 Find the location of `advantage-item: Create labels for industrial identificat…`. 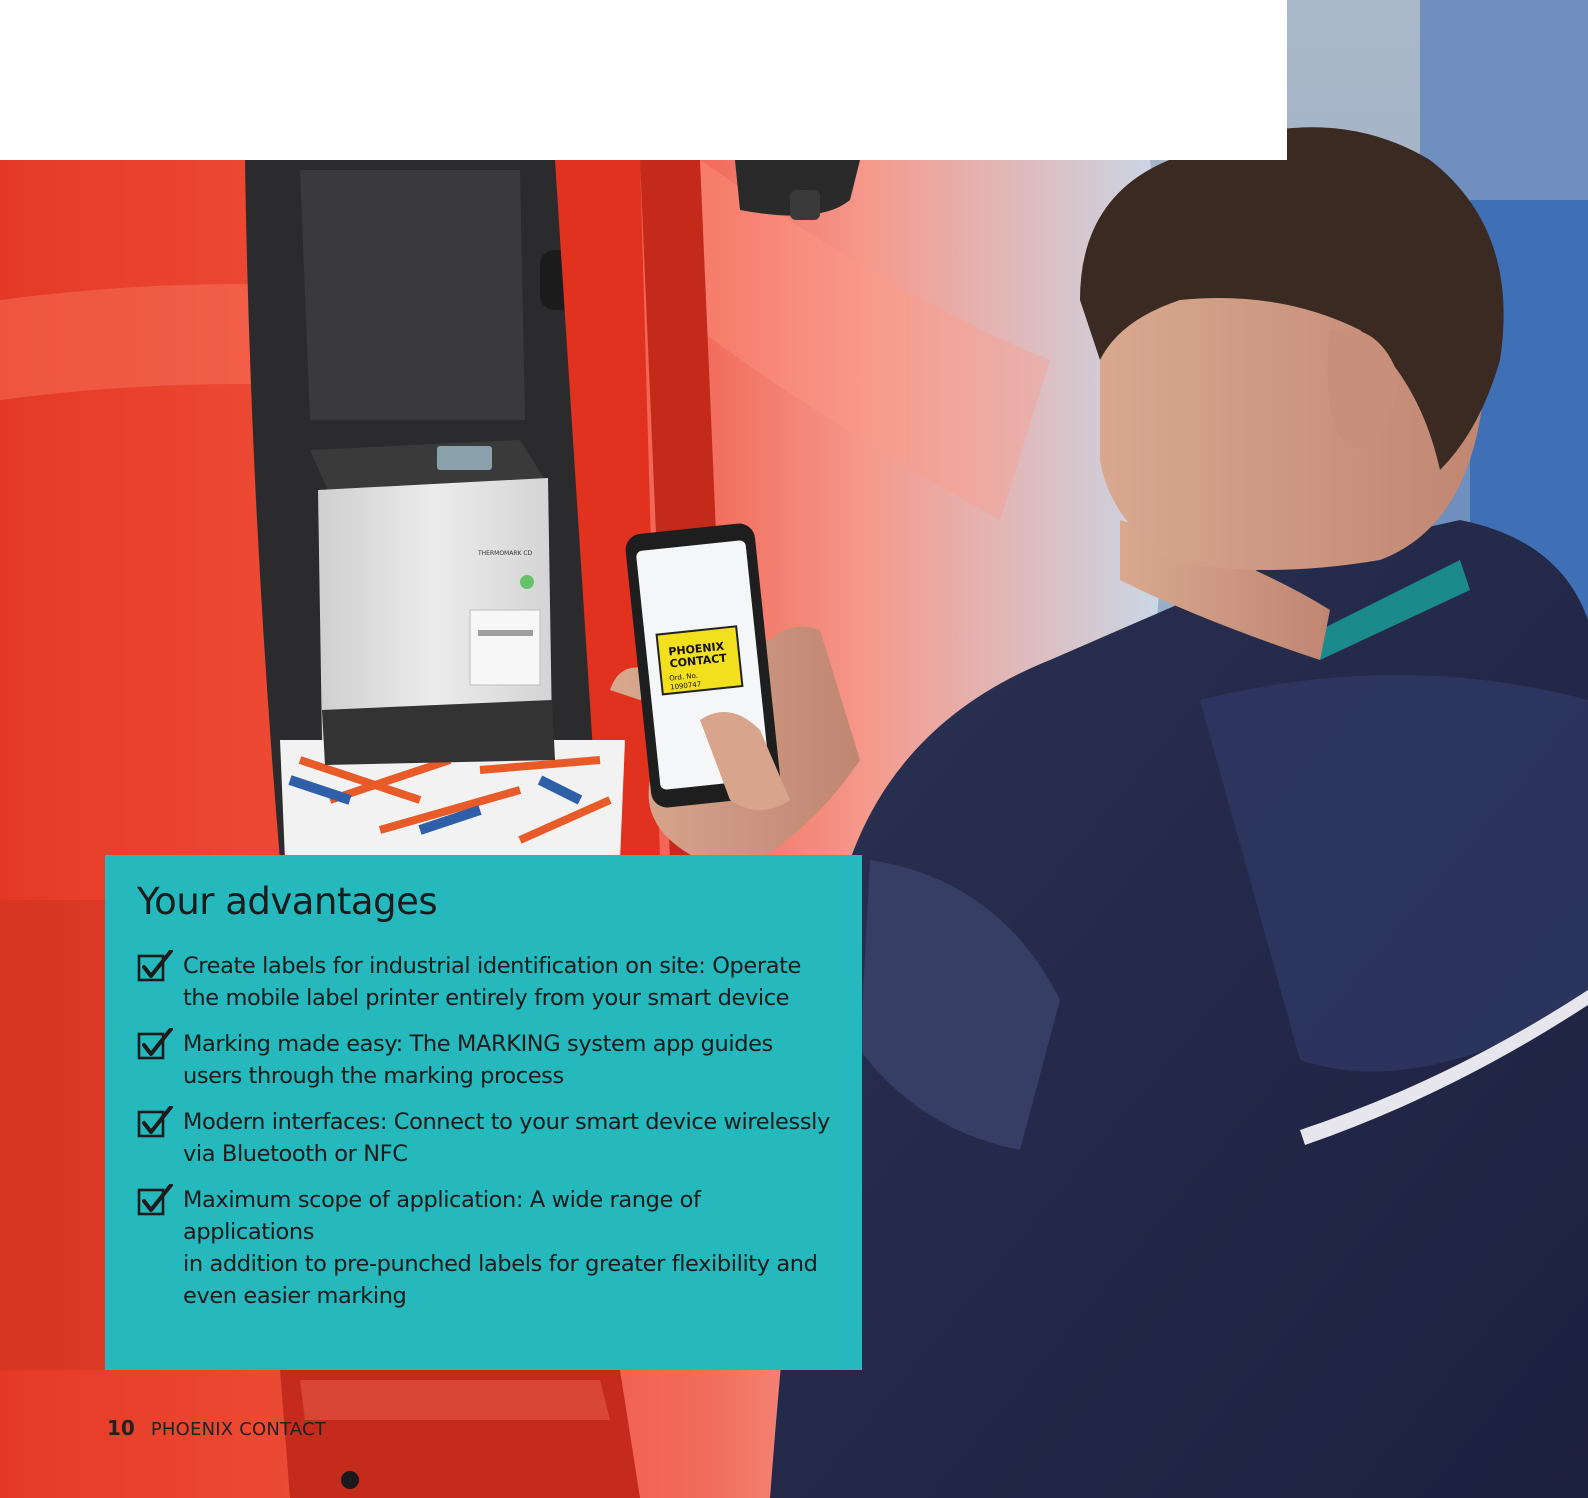

advantage-item: Create labels for industrial identificat… is located at coordinates (484, 982).